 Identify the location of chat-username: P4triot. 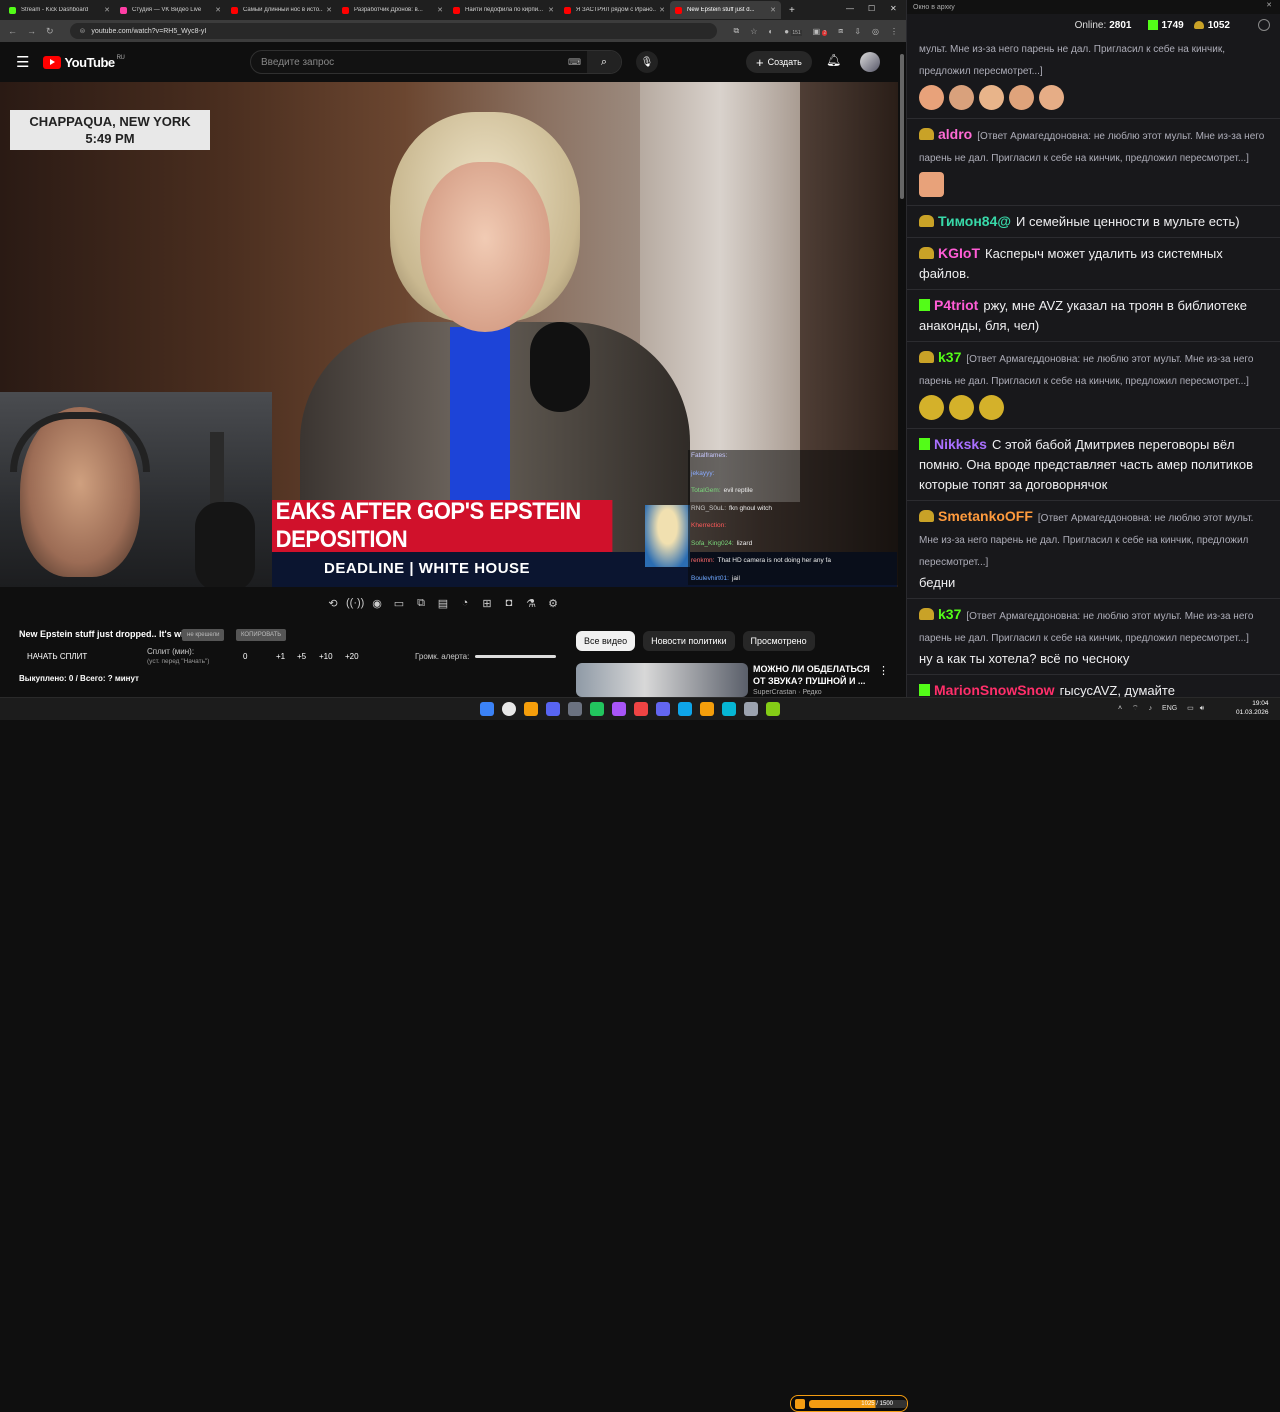
(956, 305).